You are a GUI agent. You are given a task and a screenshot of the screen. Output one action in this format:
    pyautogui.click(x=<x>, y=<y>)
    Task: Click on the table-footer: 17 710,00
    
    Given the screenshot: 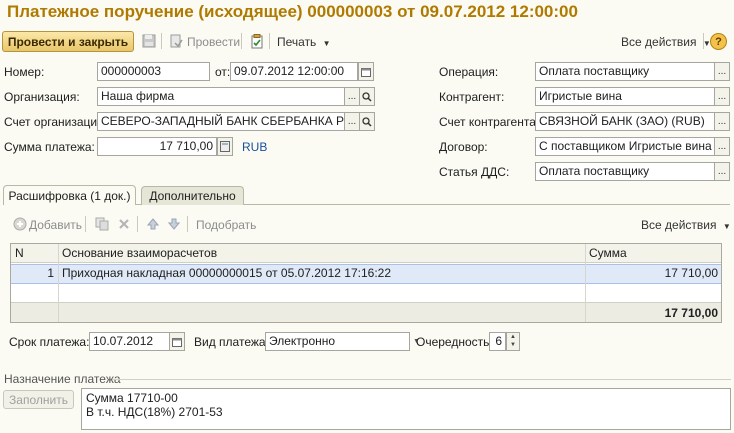 What is the action you would take?
    pyautogui.click(x=366, y=312)
    